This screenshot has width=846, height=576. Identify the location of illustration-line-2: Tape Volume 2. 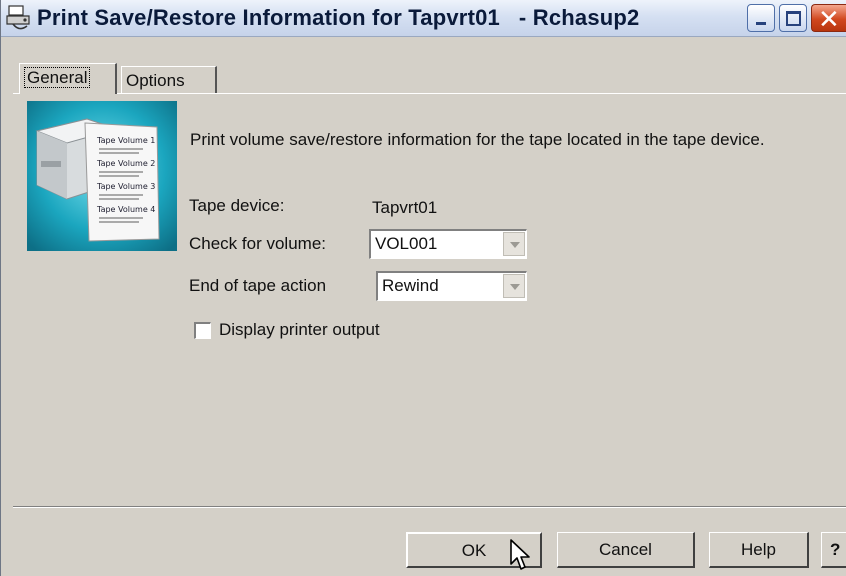
(125, 163).